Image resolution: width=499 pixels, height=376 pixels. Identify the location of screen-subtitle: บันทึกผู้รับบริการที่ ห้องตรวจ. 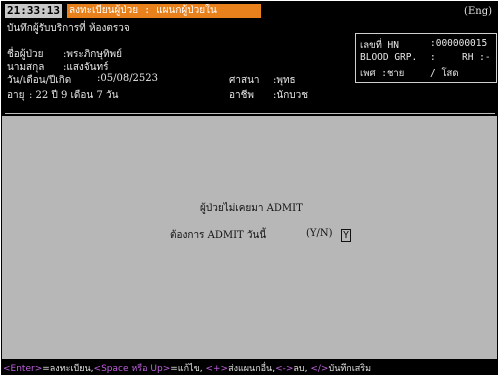
(68, 28).